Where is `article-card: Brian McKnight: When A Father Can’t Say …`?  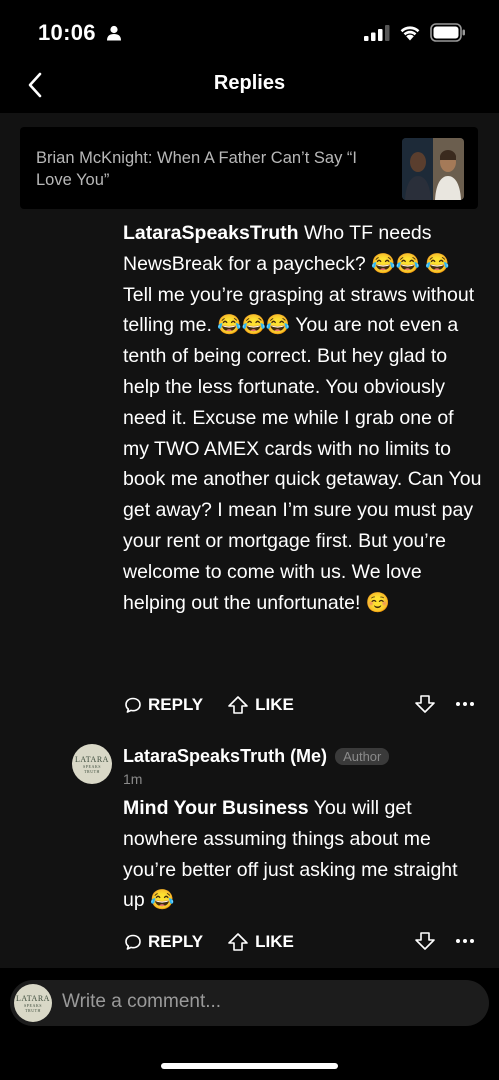
article-card: Brian McKnight: When A Father Can’t Say … is located at coordinates (249, 168).